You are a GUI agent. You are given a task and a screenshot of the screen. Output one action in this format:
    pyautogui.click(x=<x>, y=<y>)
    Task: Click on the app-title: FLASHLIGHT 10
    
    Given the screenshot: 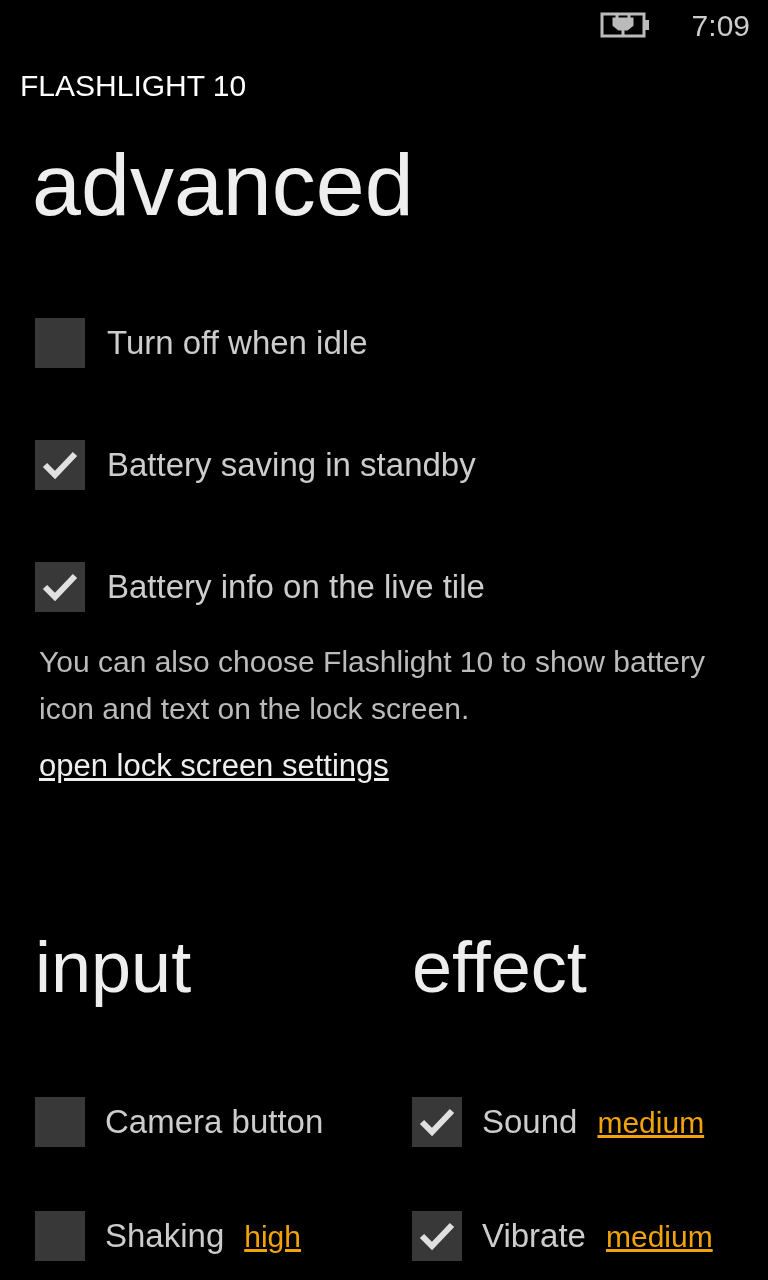 What is the action you would take?
    pyautogui.click(x=133, y=85)
    